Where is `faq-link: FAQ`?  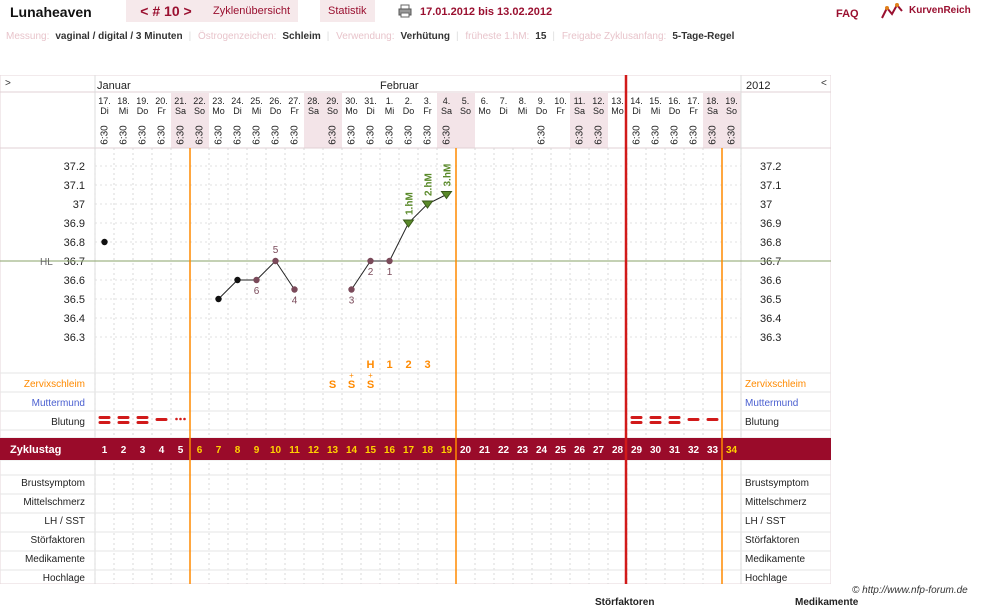 faq-link: FAQ is located at coordinates (847, 14).